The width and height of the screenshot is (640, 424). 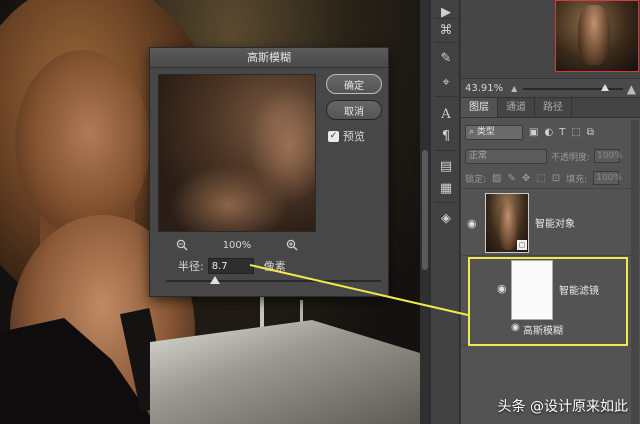 What do you see at coordinates (555, 222) in the screenshot?
I see `layer-name: 智能对象` at bounding box center [555, 222].